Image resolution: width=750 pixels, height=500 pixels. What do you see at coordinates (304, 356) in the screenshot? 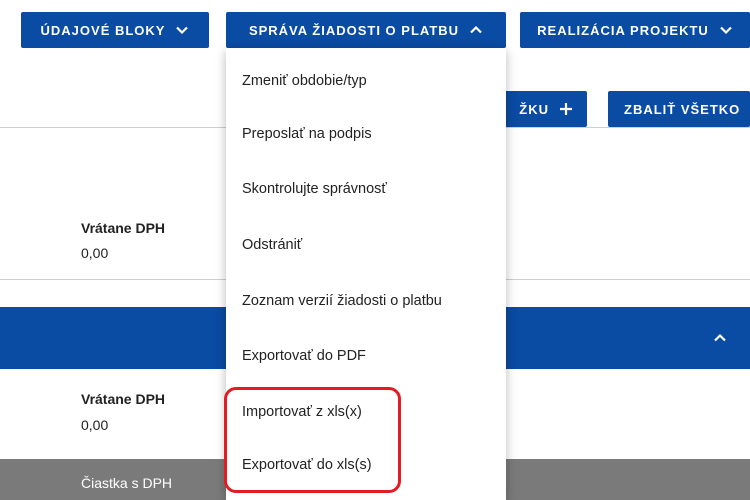
I see `menu-item-export-pdf: Exportovať do PDF` at bounding box center [304, 356].